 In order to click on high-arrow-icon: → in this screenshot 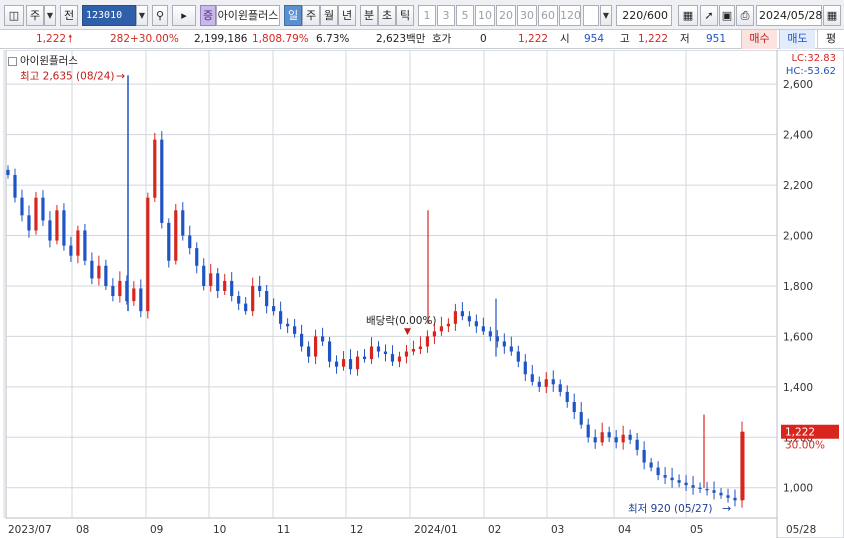, I will do `click(120, 75)`.